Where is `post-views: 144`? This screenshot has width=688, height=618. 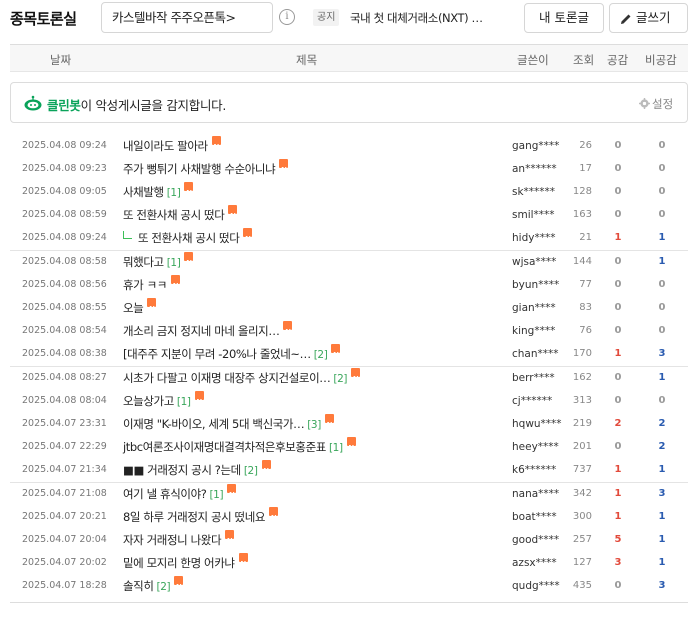 post-views: 144 is located at coordinates (582, 261).